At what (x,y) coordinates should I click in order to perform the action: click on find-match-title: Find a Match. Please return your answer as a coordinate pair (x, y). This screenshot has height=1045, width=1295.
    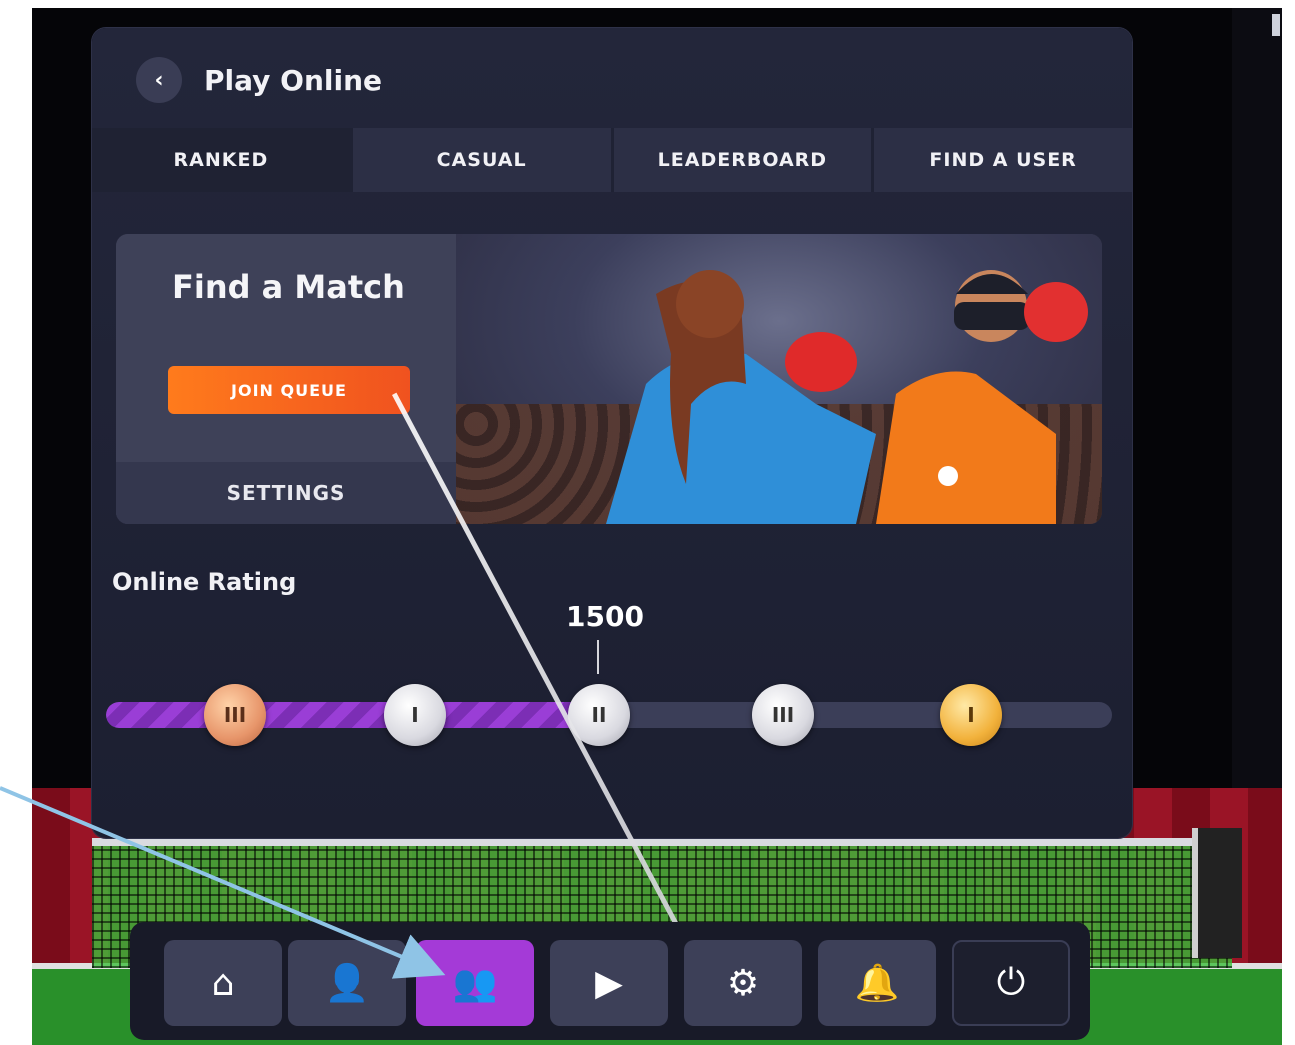
    Looking at the image, I should click on (288, 287).